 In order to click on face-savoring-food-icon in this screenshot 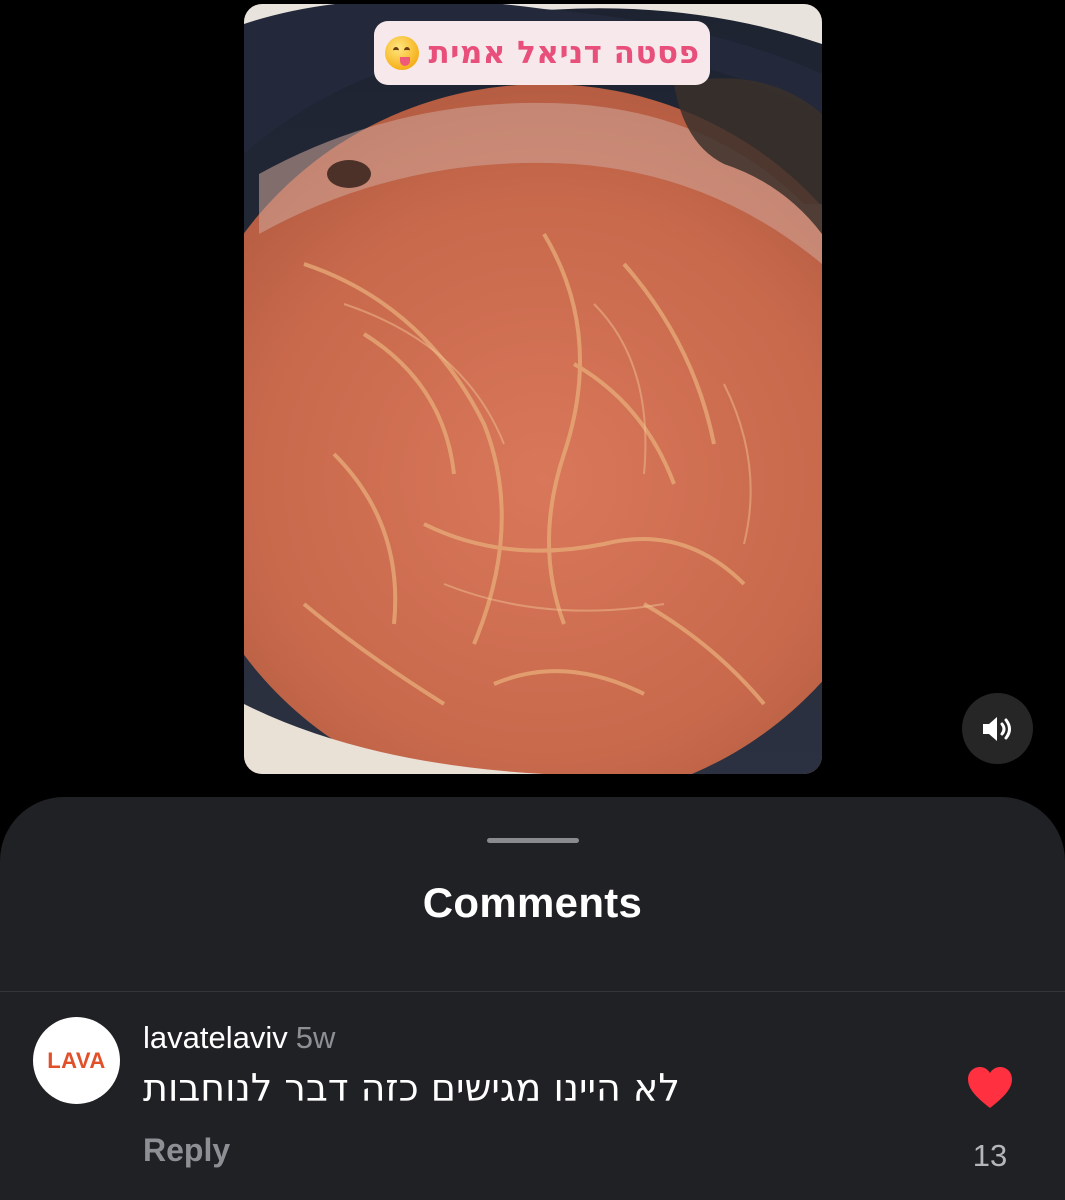, I will do `click(401, 53)`.